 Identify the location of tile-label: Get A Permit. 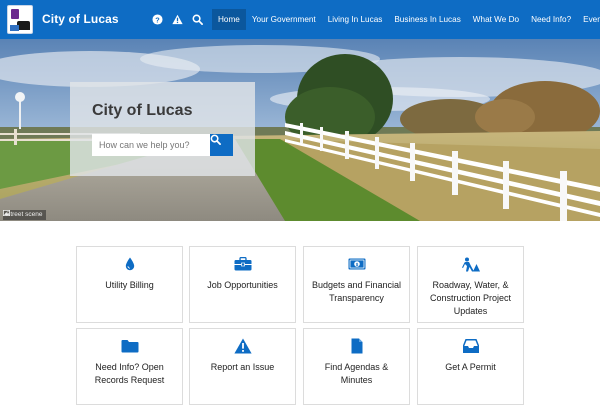
(470, 367).